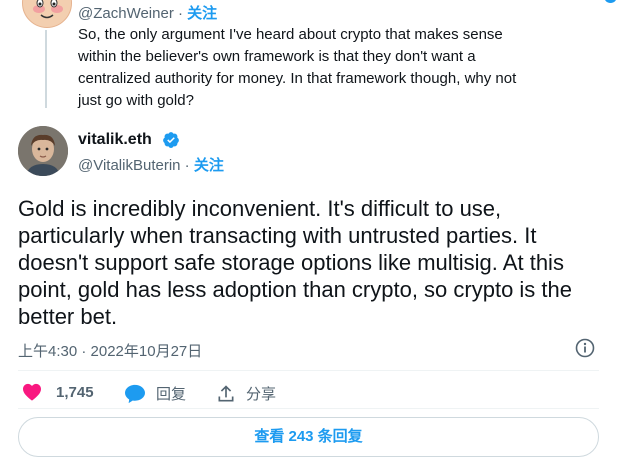  I want to click on view-replies-button: 查看 243 条回复, so click(308, 437).